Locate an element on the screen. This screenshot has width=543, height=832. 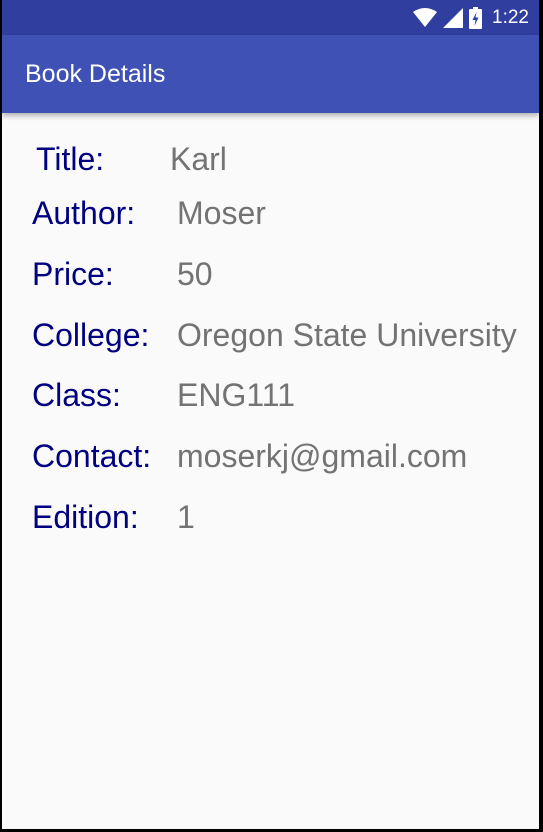
detail-row-college: College: Oregon State University is located at coordinates (270, 337).